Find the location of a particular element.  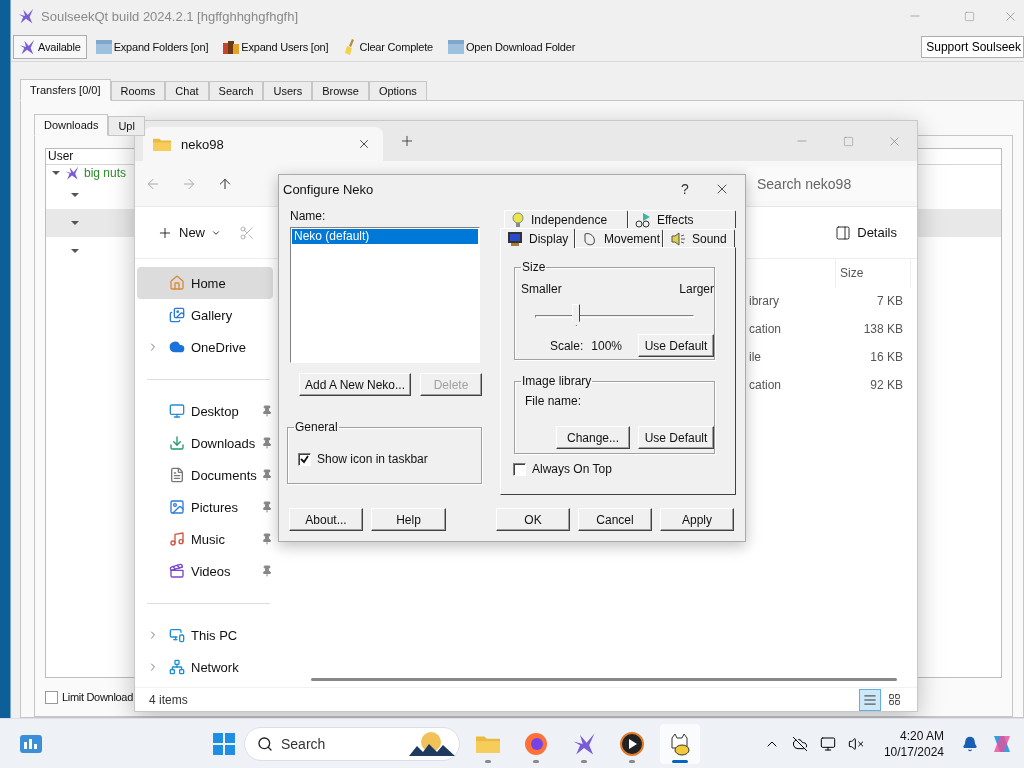

table-cell-text: ile is located at coordinates (755, 357).